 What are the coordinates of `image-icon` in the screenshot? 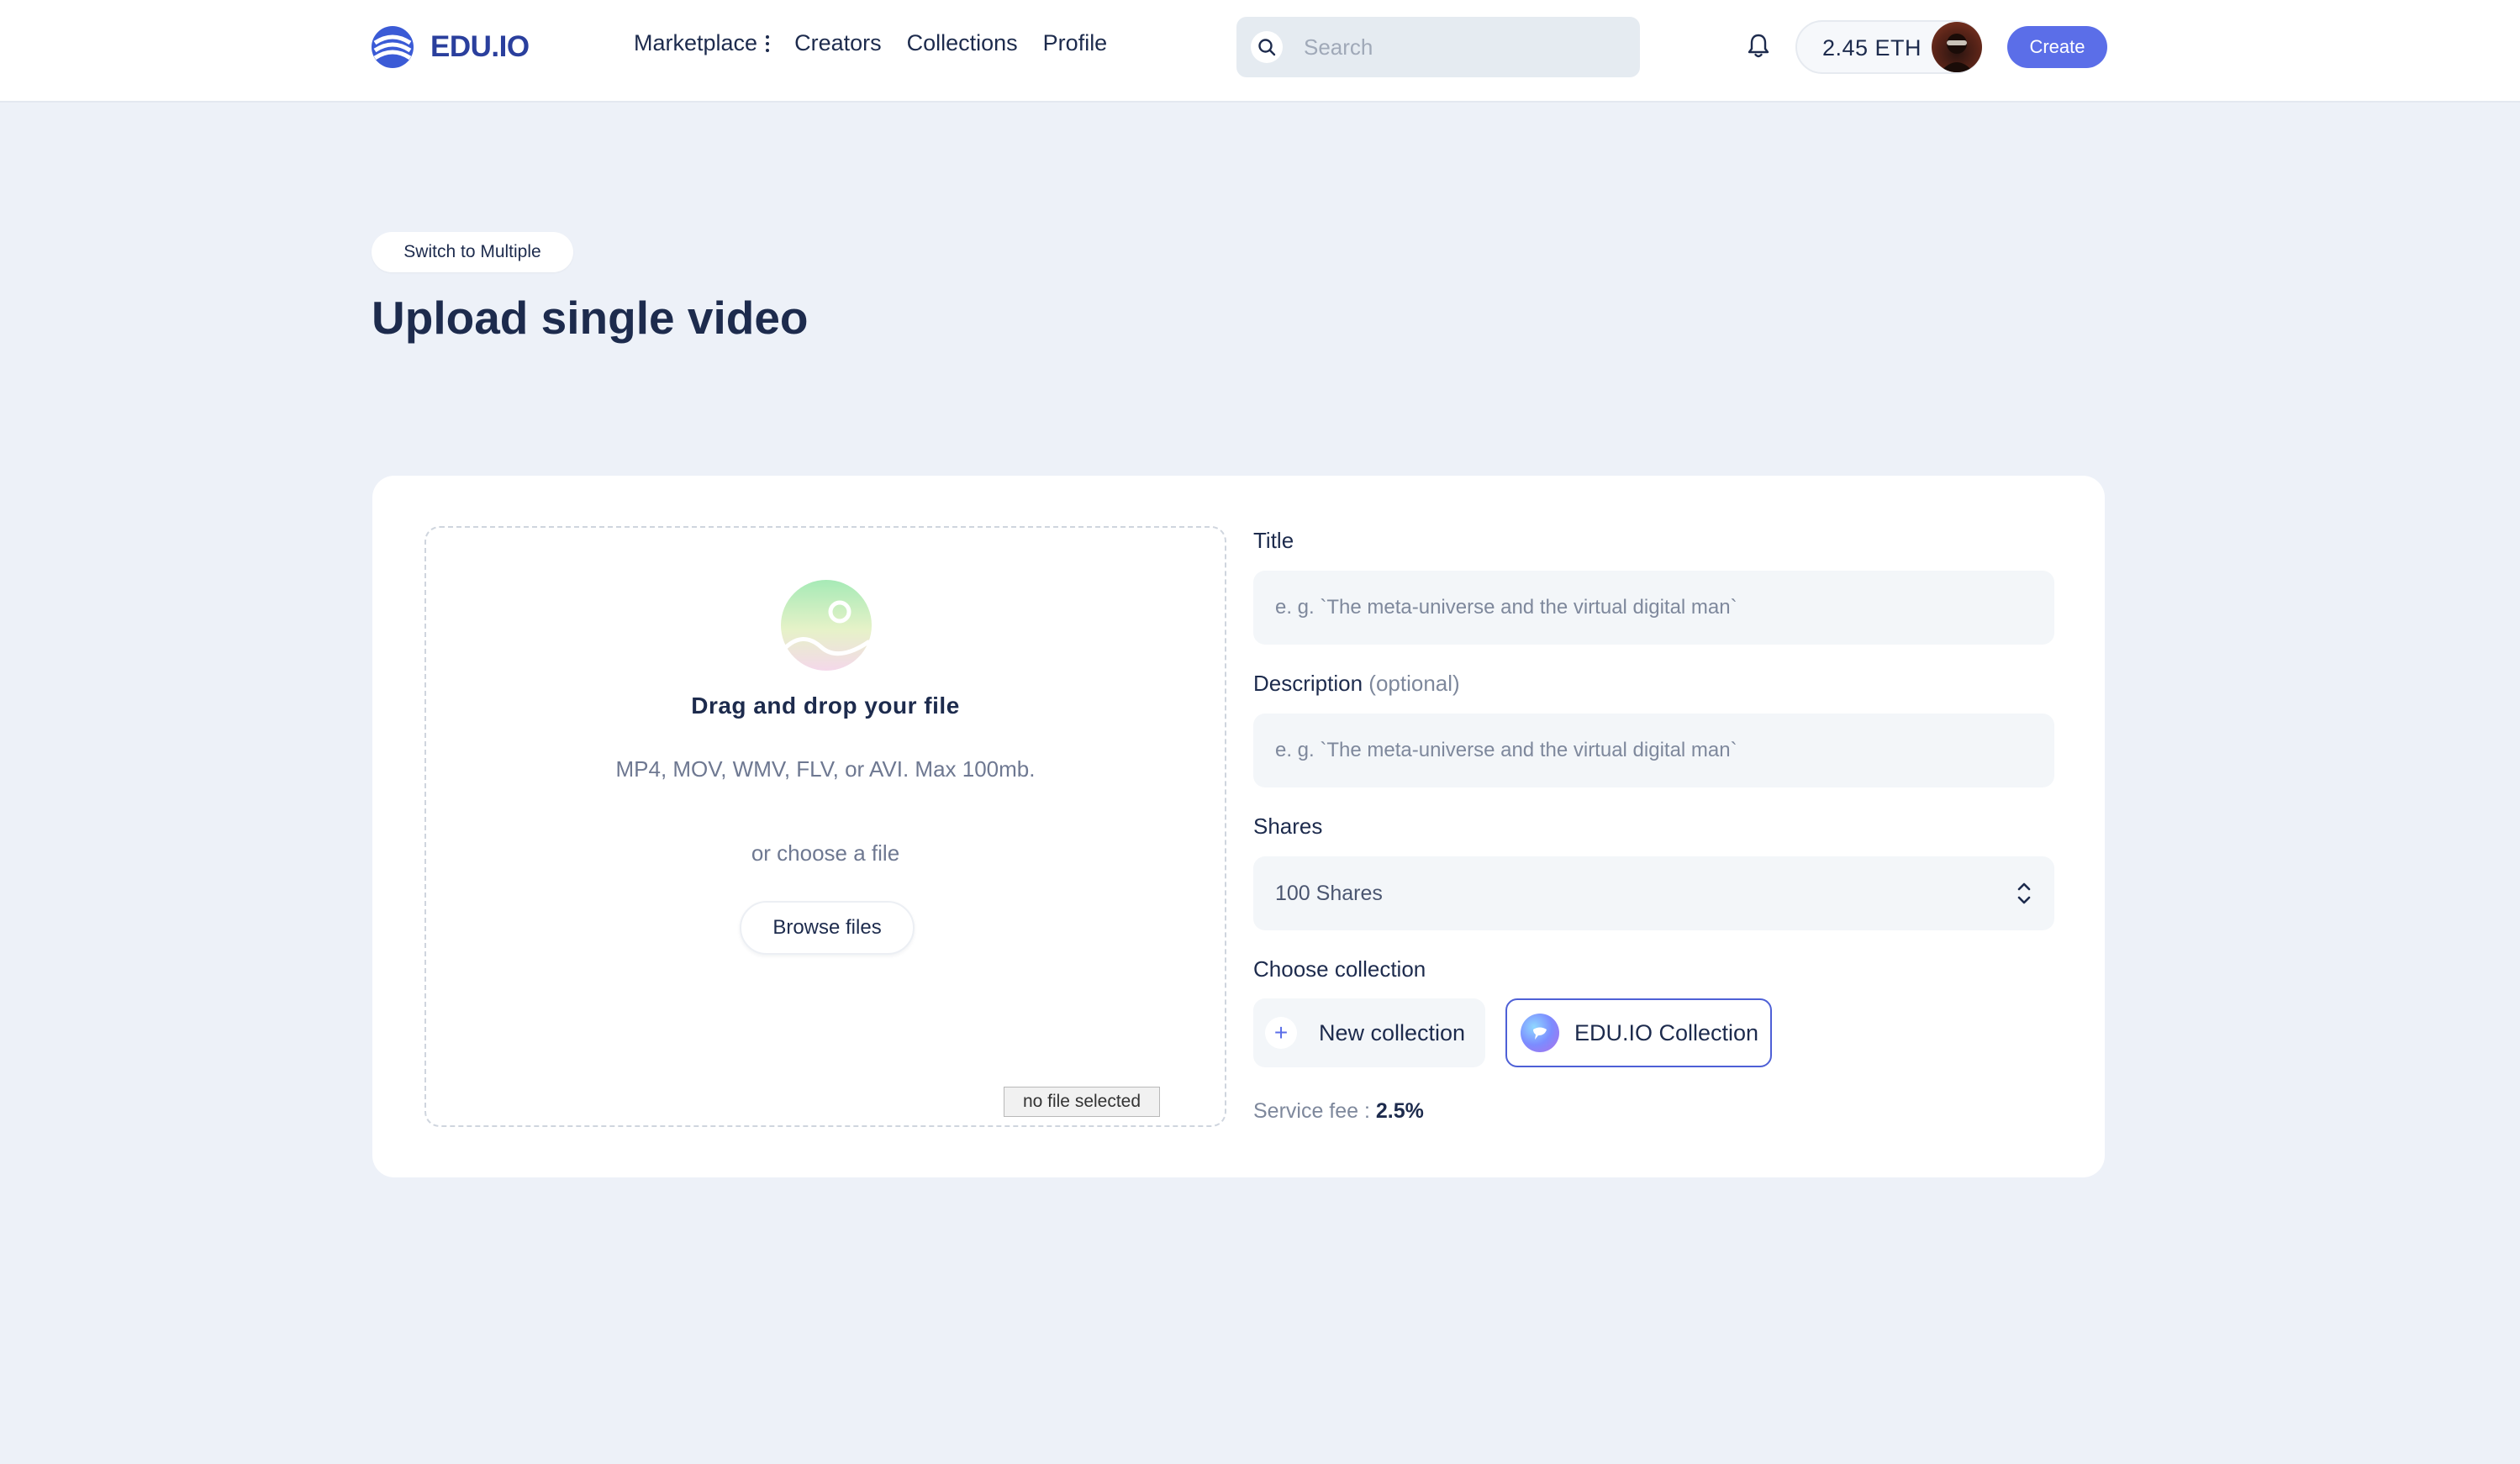 It's located at (826, 625).